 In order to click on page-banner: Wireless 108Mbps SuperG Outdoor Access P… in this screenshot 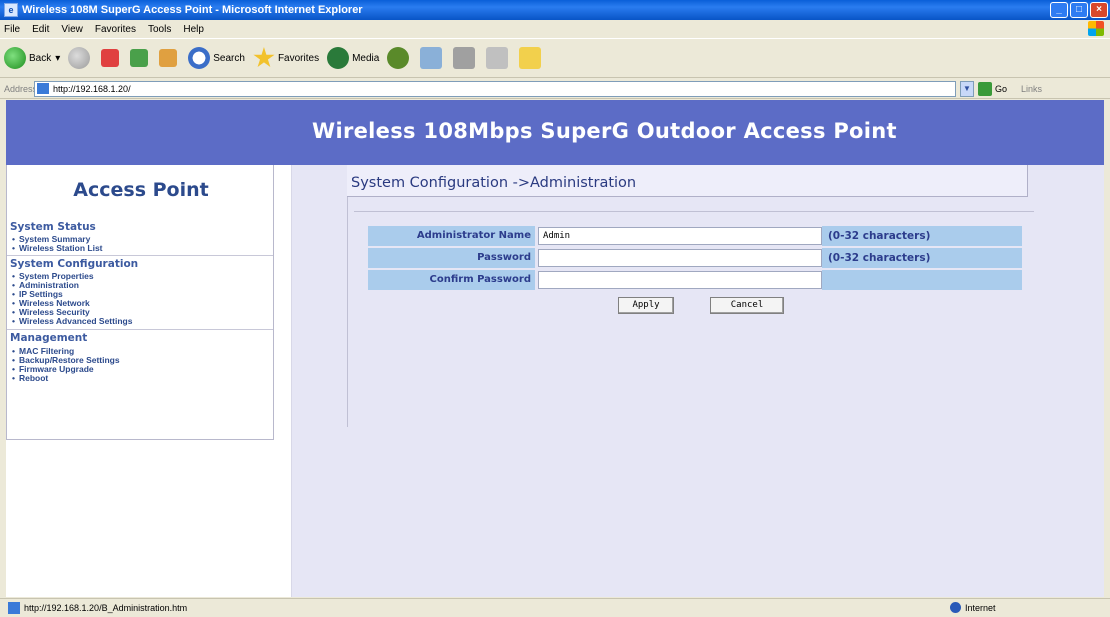, I will do `click(555, 132)`.